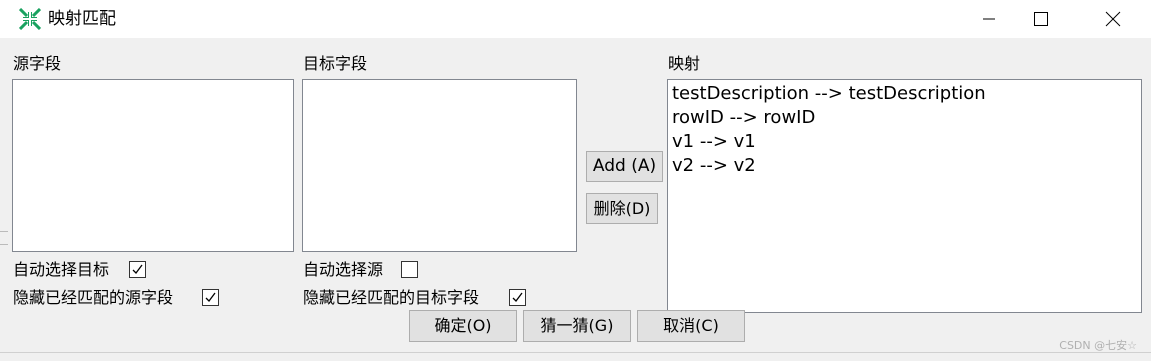 Image resolution: width=1151 pixels, height=361 pixels. I want to click on target-fields-label: 目标字段, so click(335, 63).